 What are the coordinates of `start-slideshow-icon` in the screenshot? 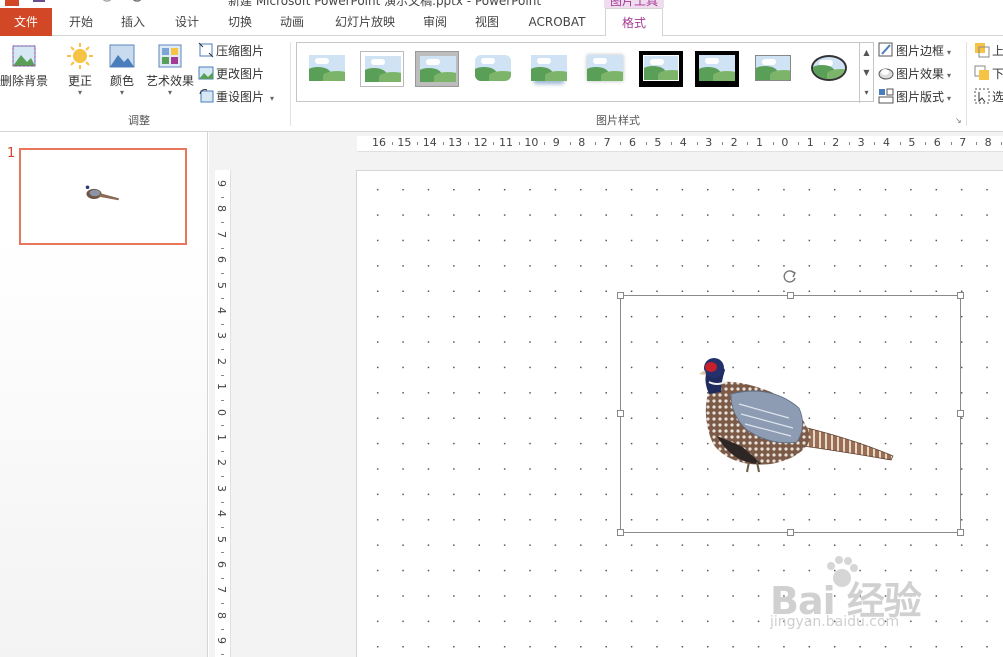 It's located at (140, 3).